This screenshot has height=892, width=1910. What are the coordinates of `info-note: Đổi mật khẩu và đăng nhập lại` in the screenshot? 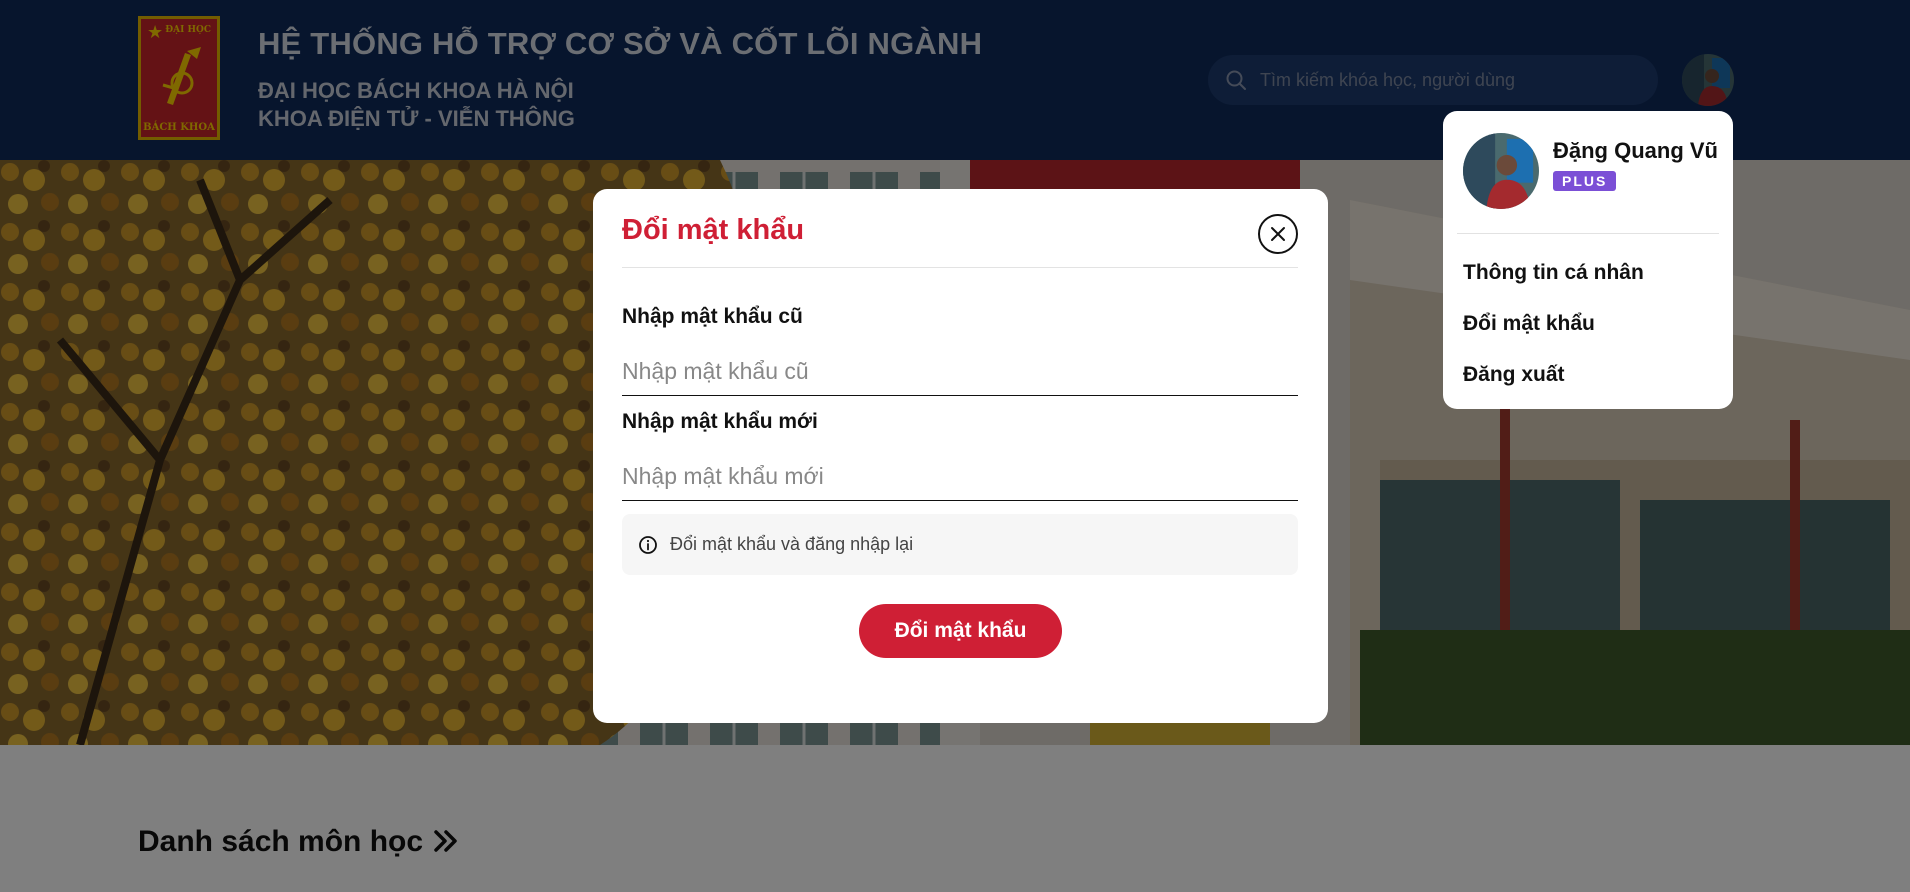 It's located at (960, 544).